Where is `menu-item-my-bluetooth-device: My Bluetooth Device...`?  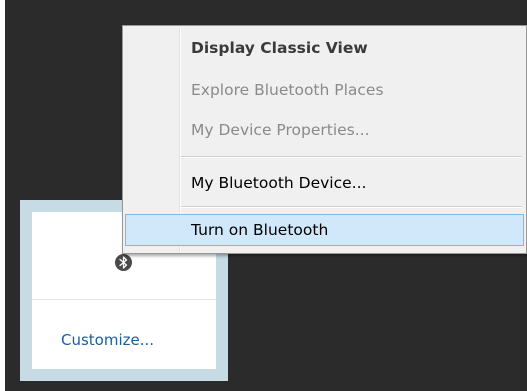
menu-item-my-bluetooth-device: My Bluetooth Device... is located at coordinates (324, 183).